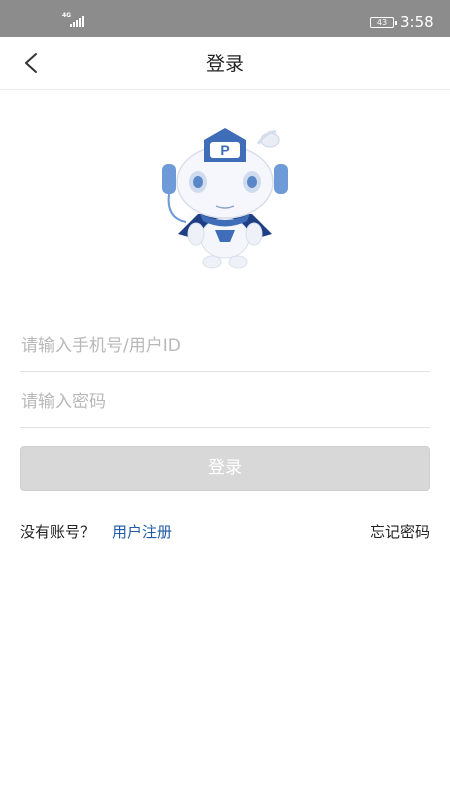  What do you see at coordinates (58, 532) in the screenshot?
I see `no-account-text: 没有账号？` at bounding box center [58, 532].